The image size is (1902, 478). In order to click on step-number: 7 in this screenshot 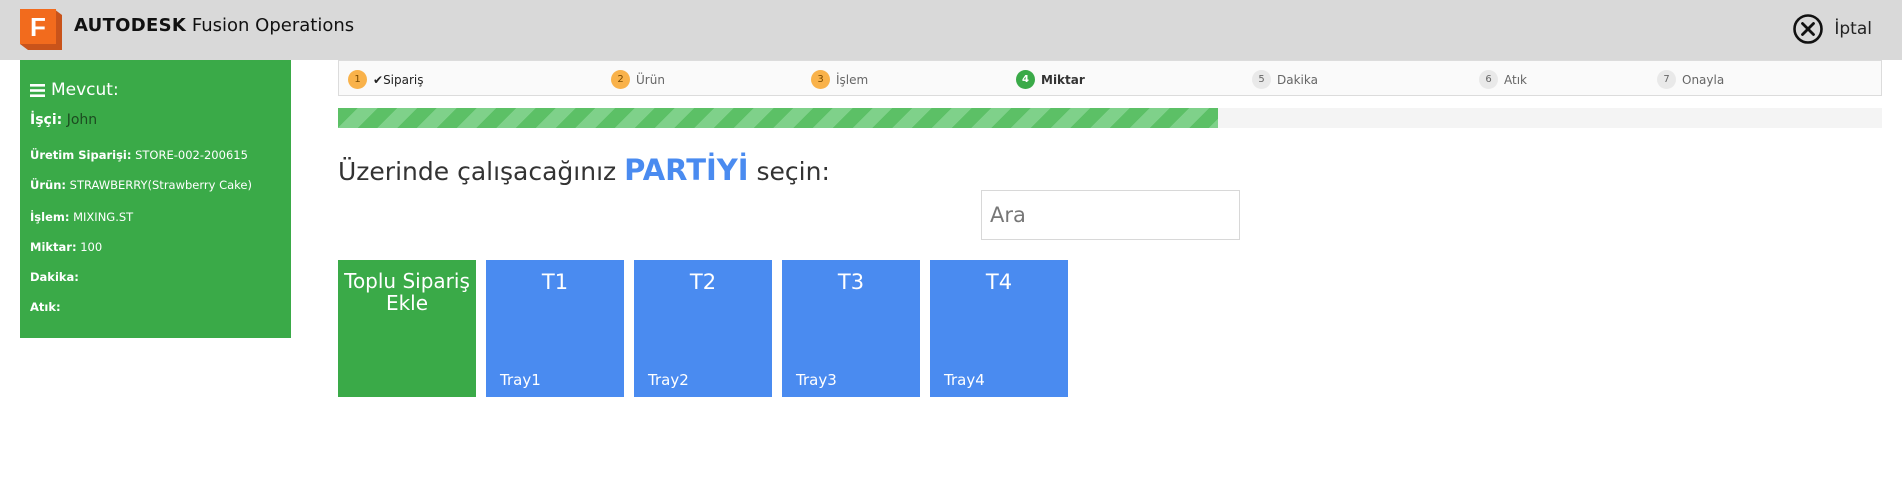, I will do `click(1666, 79)`.